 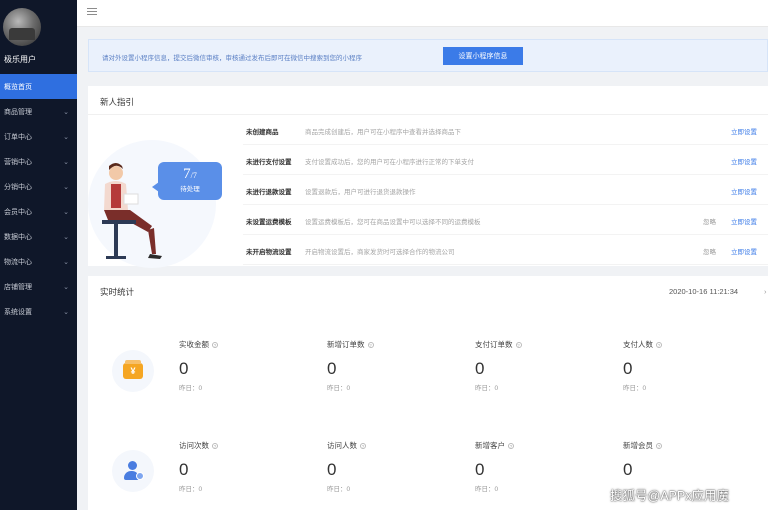 I want to click on metric-paid-orders: 支付订单数? 0 昨日：0, so click(x=535, y=365).